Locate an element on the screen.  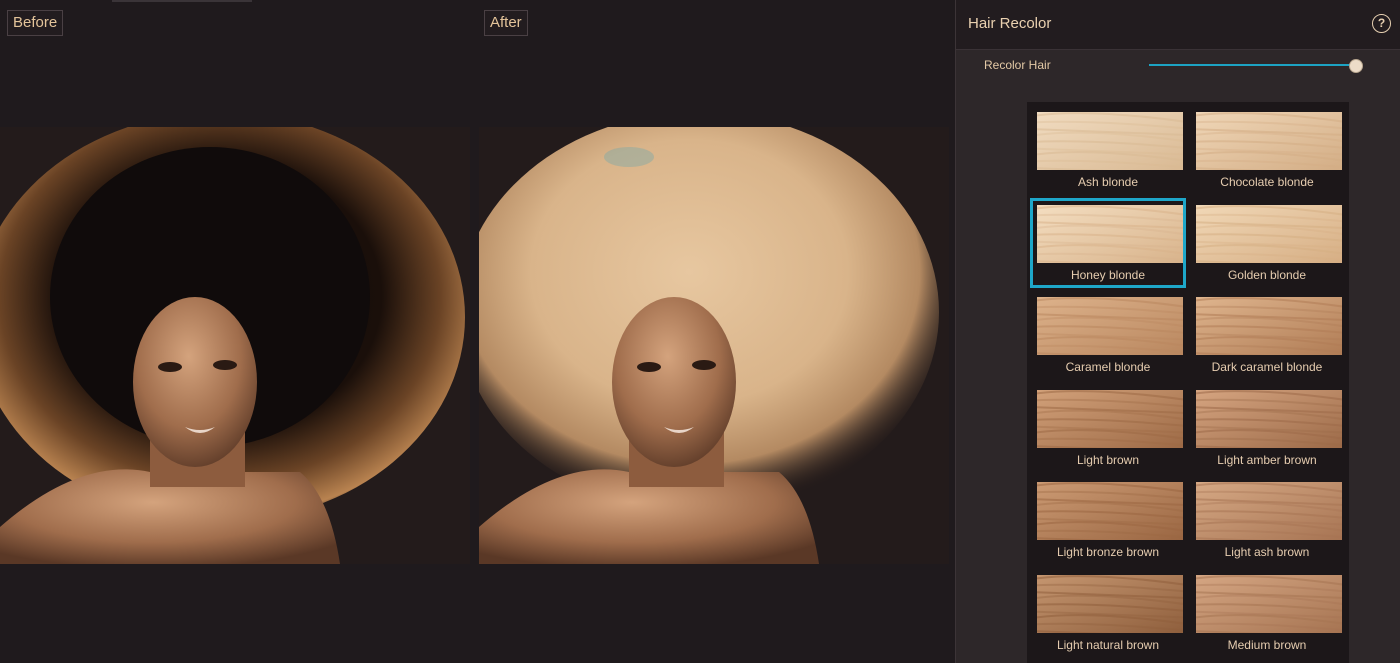
swatch-light-amber-brown: Light amber brown is located at coordinates (1267, 428).